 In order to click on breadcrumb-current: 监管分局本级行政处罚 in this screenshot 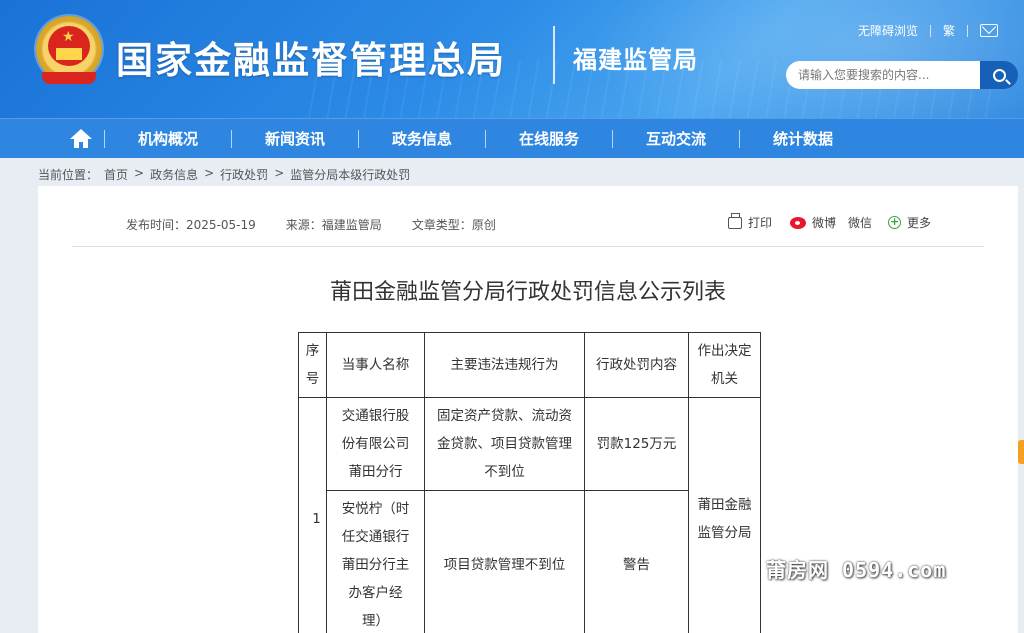, I will do `click(350, 174)`.